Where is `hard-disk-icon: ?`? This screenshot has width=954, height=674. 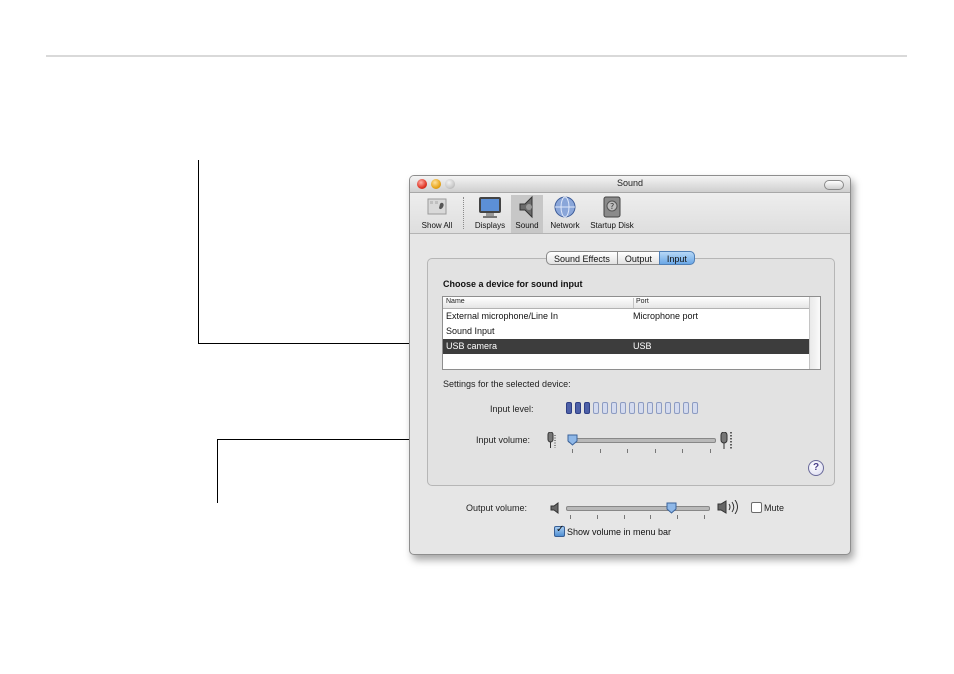 hard-disk-icon: ? is located at coordinates (612, 207).